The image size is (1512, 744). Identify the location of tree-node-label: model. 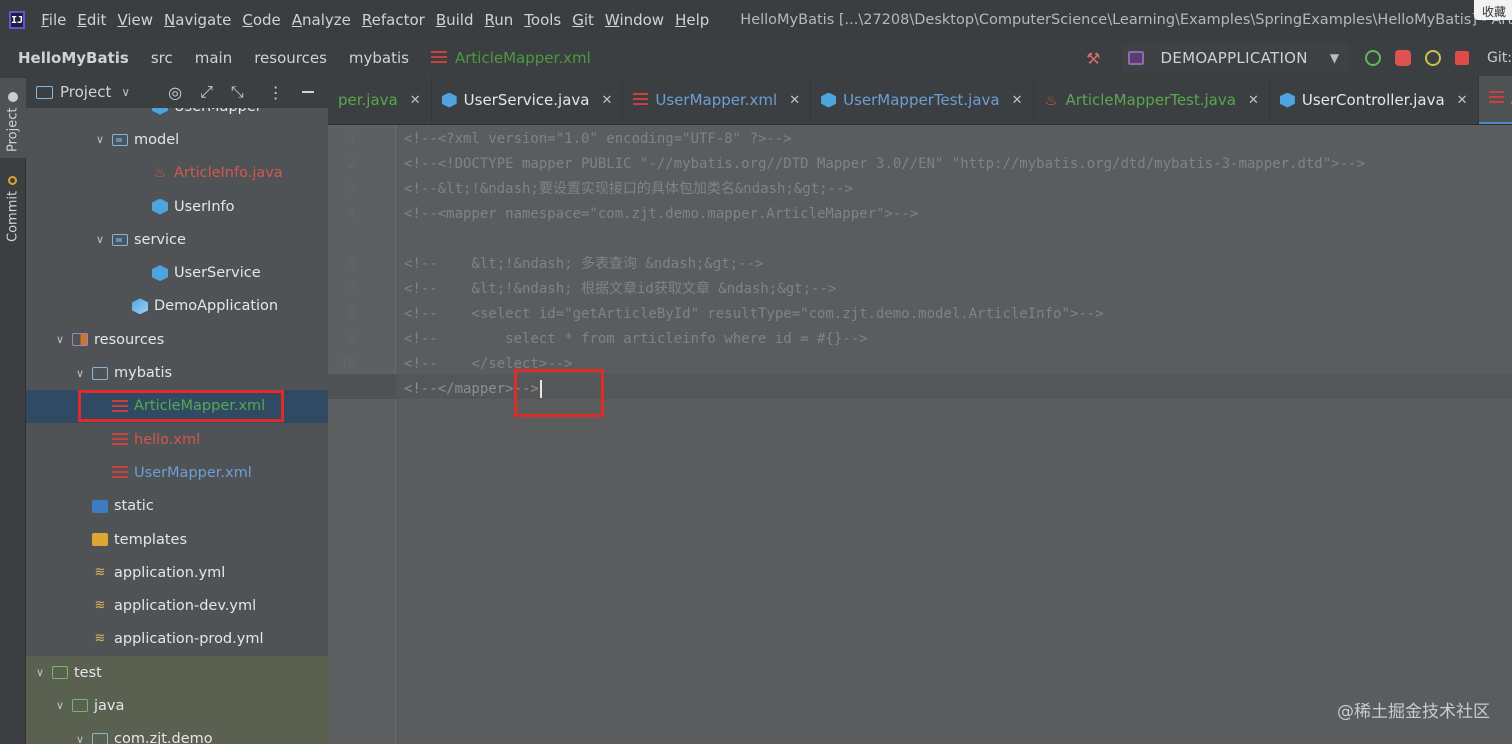
(157, 139).